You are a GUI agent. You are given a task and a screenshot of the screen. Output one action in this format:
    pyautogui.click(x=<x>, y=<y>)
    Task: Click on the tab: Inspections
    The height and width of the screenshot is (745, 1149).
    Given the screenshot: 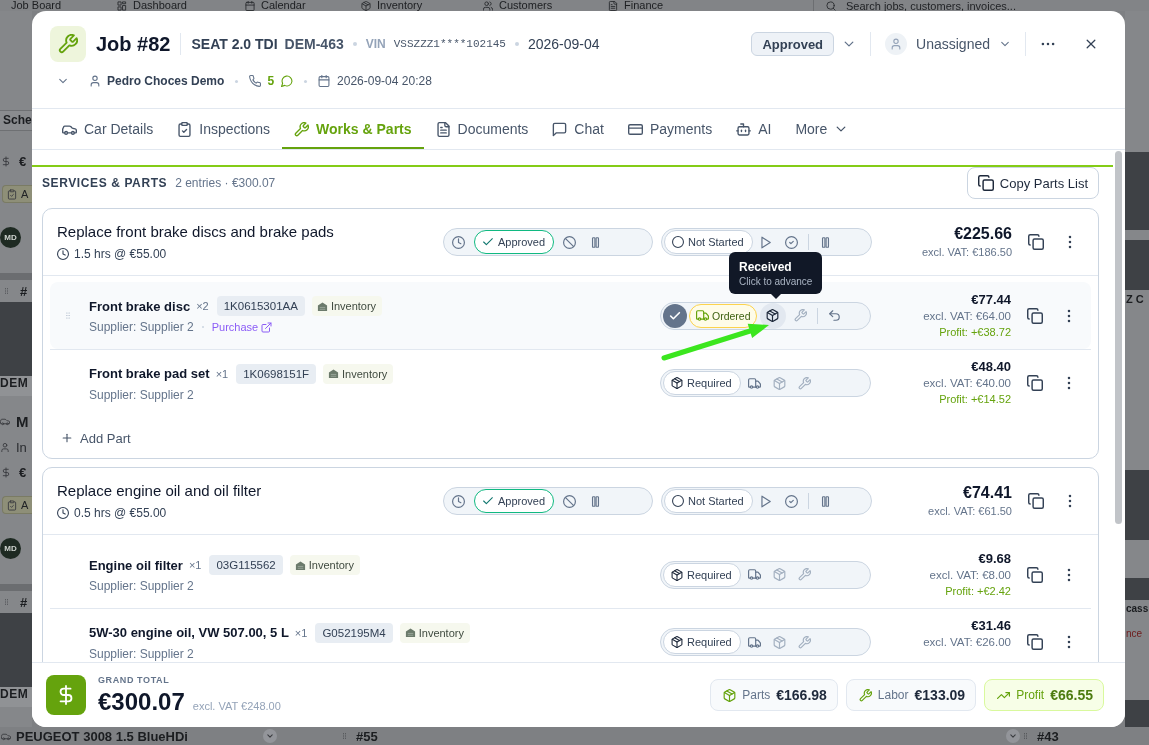 What is the action you would take?
    pyautogui.click(x=224, y=129)
    